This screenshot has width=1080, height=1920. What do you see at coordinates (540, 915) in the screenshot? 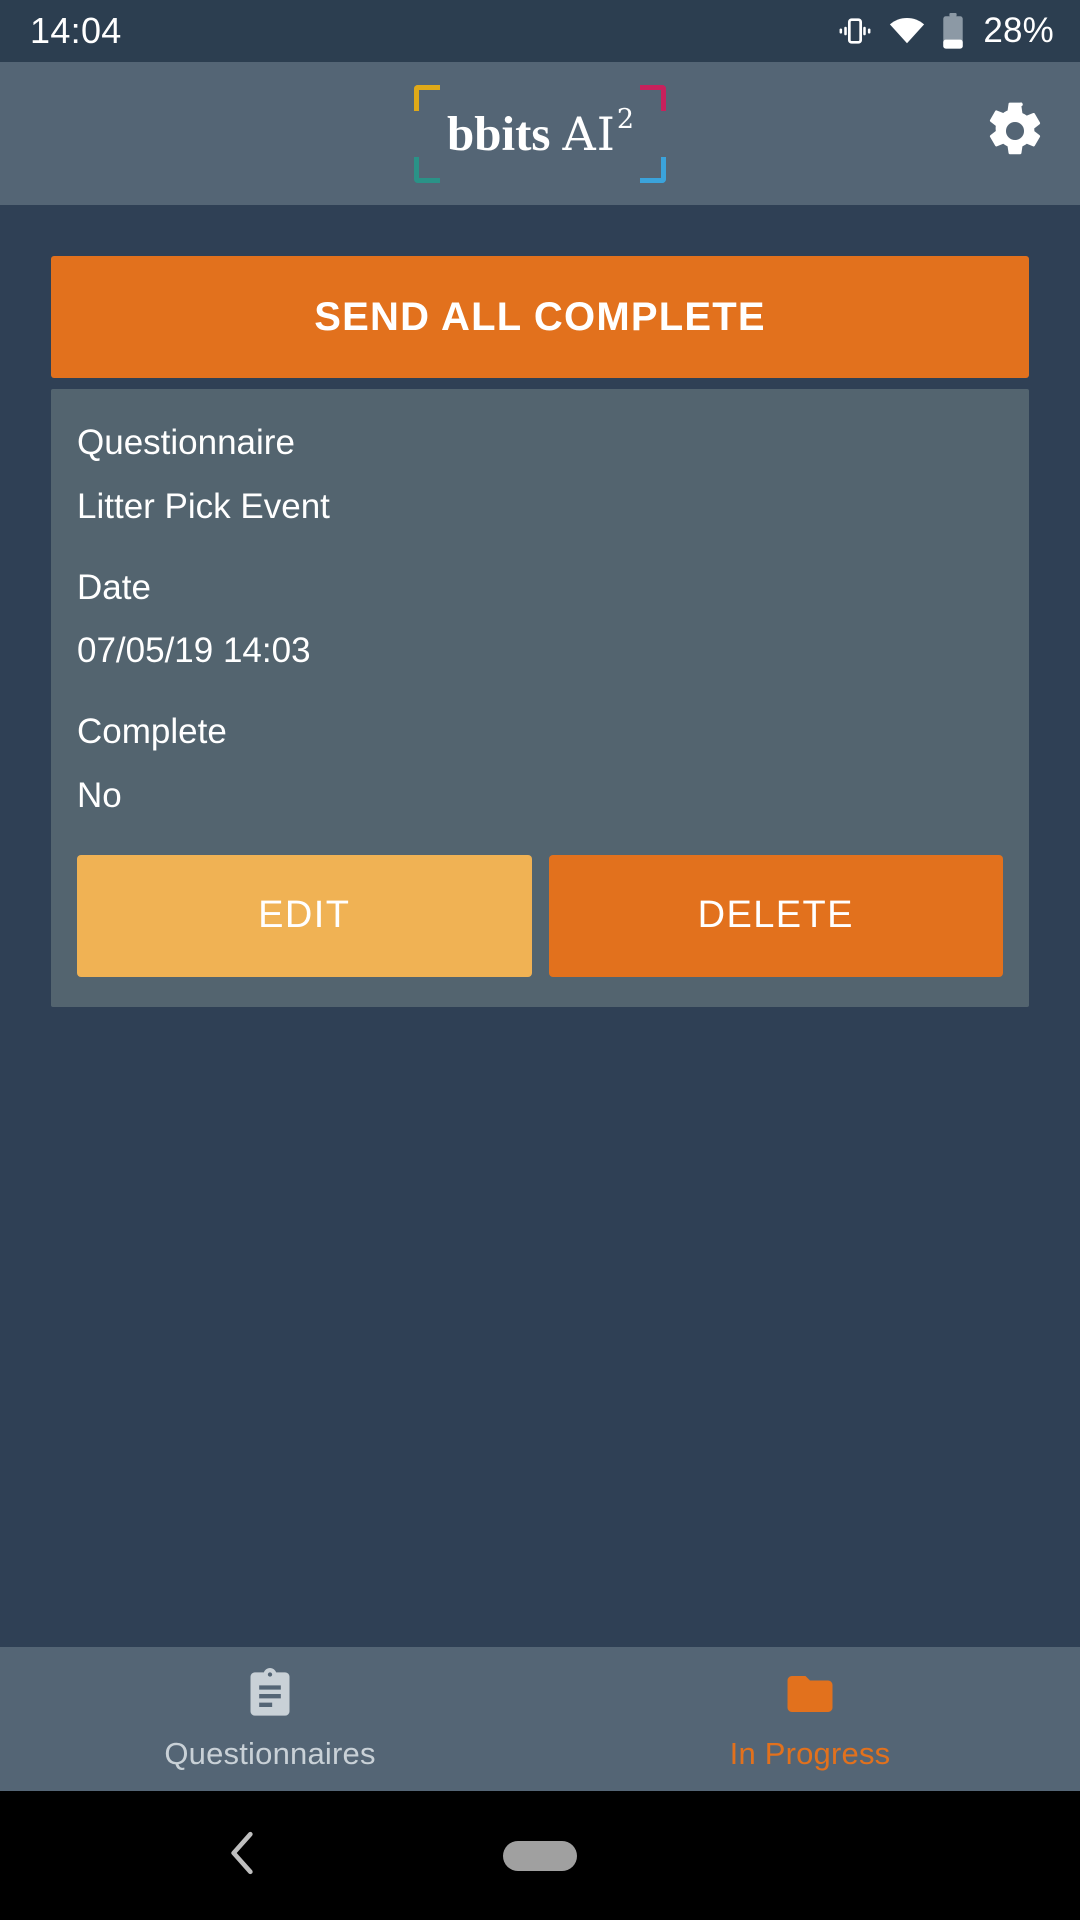
I see `card-action-row: EDIT DELETE` at bounding box center [540, 915].